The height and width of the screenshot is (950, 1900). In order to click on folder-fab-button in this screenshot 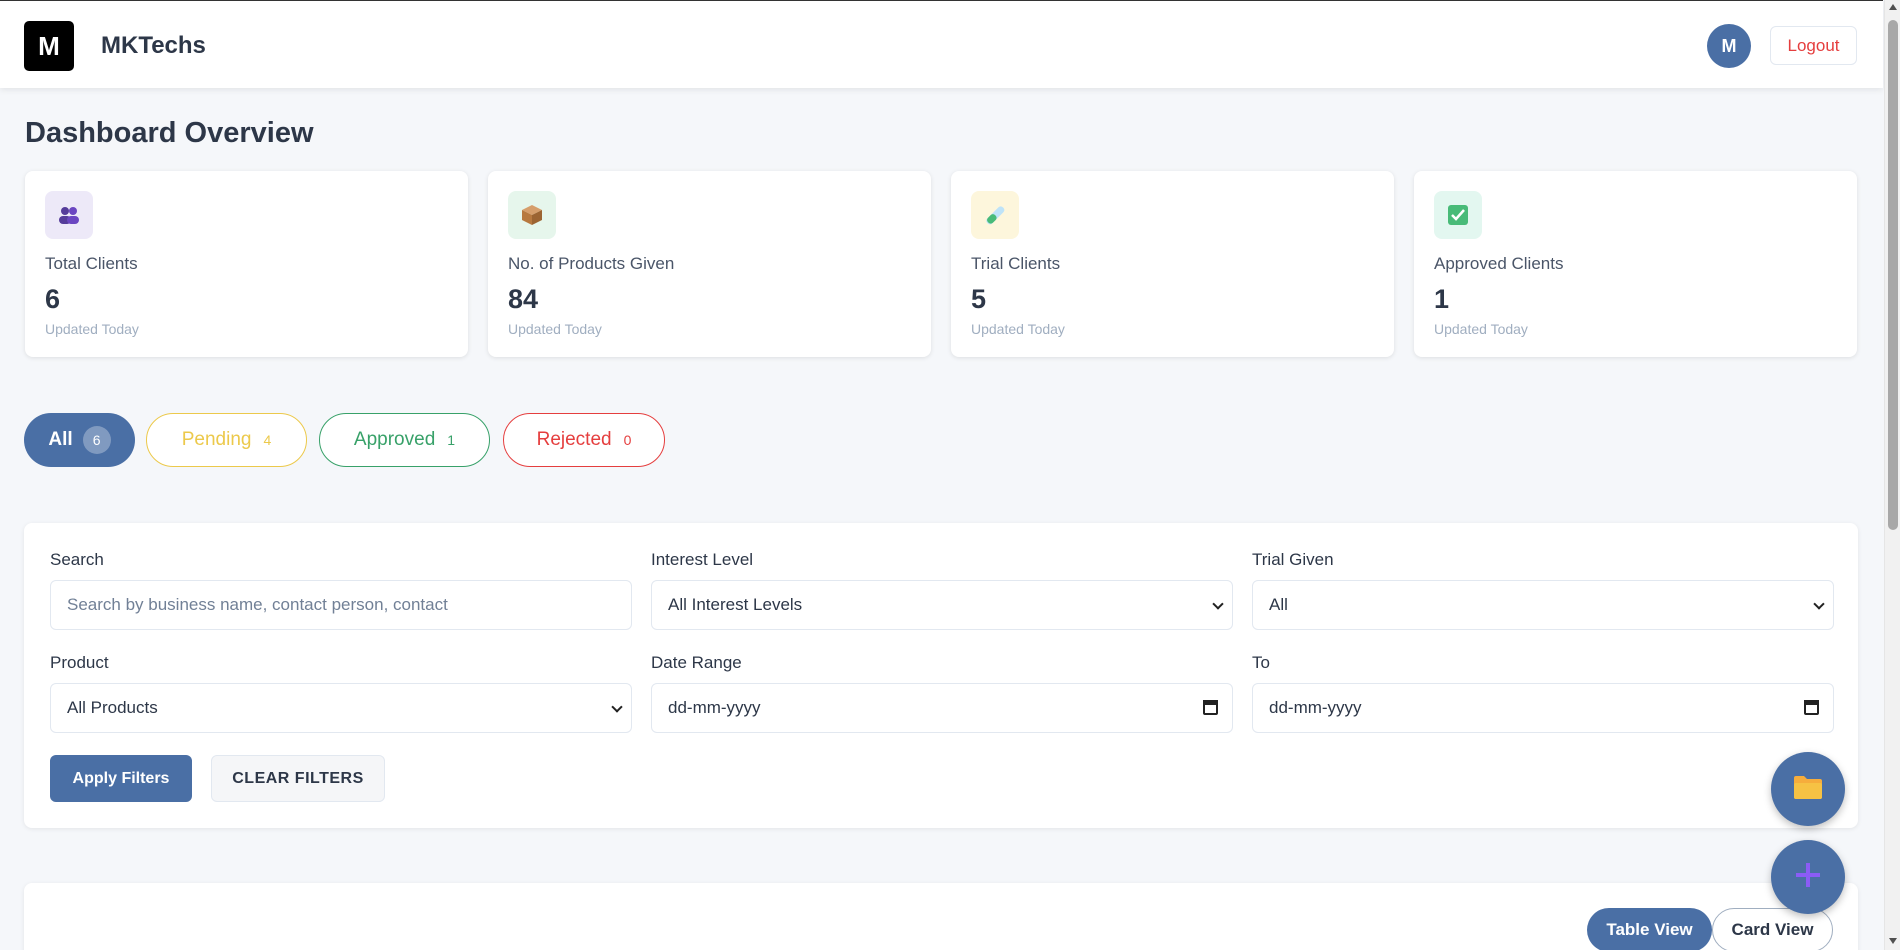, I will do `click(1808, 789)`.